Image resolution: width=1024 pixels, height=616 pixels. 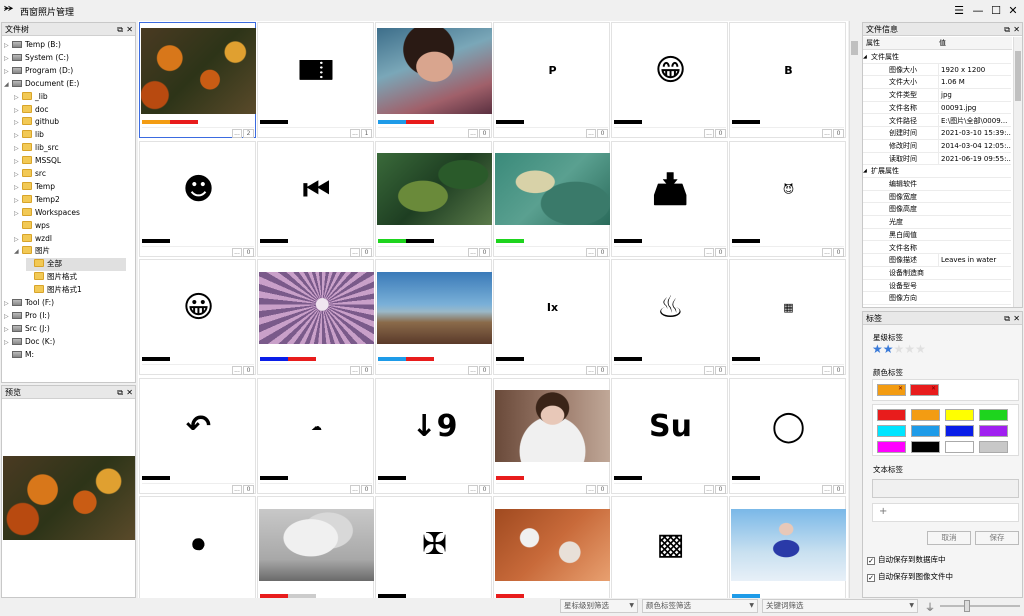 I want to click on thumbnail-cell: ⏮... 0, so click(x=315, y=198).